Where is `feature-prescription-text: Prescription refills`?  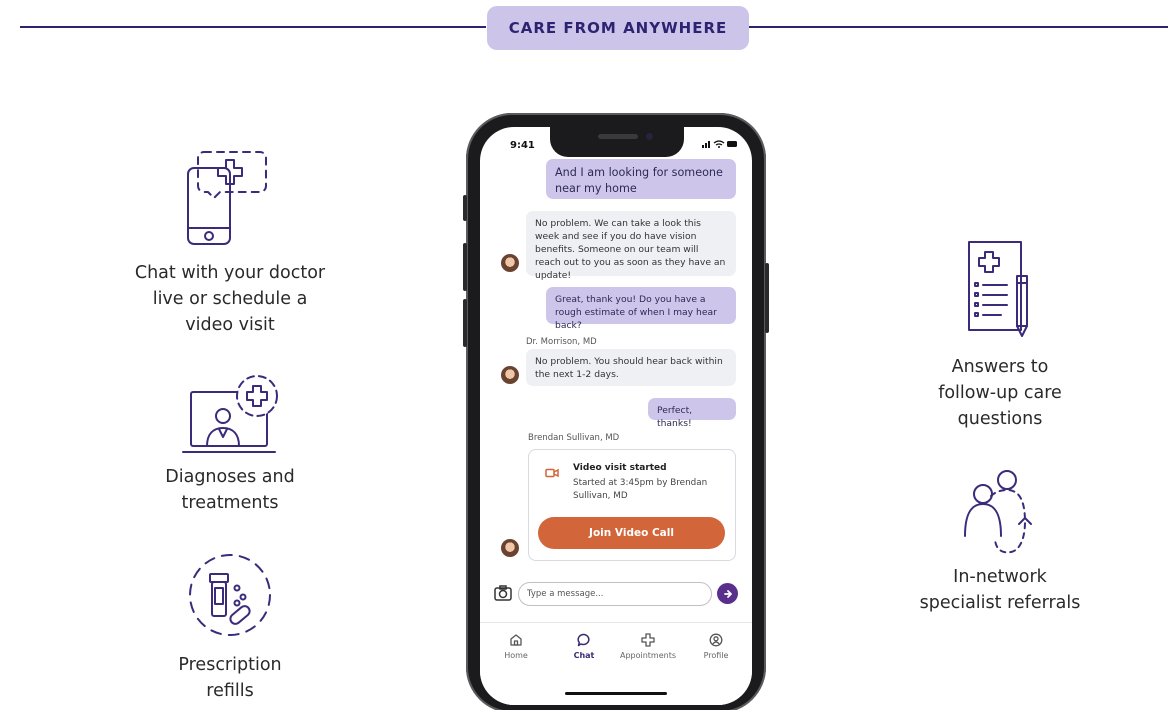 feature-prescription-text: Prescription refills is located at coordinates (230, 678).